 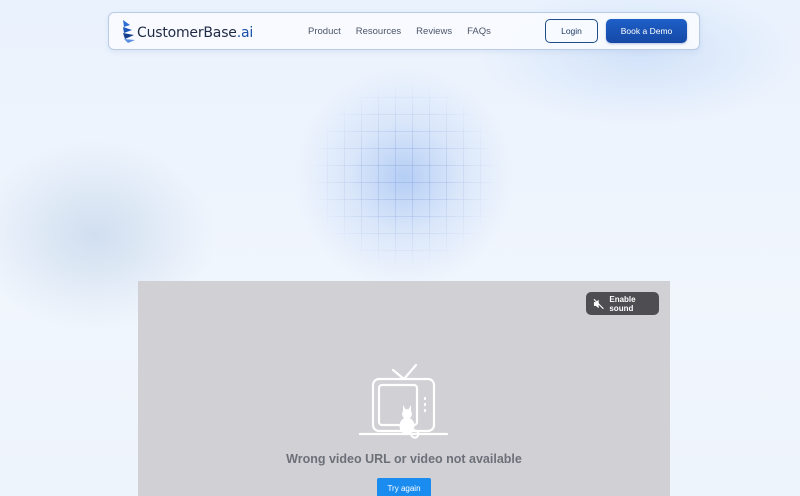 I want to click on enable-sound-label: Enable sound, so click(x=622, y=303).